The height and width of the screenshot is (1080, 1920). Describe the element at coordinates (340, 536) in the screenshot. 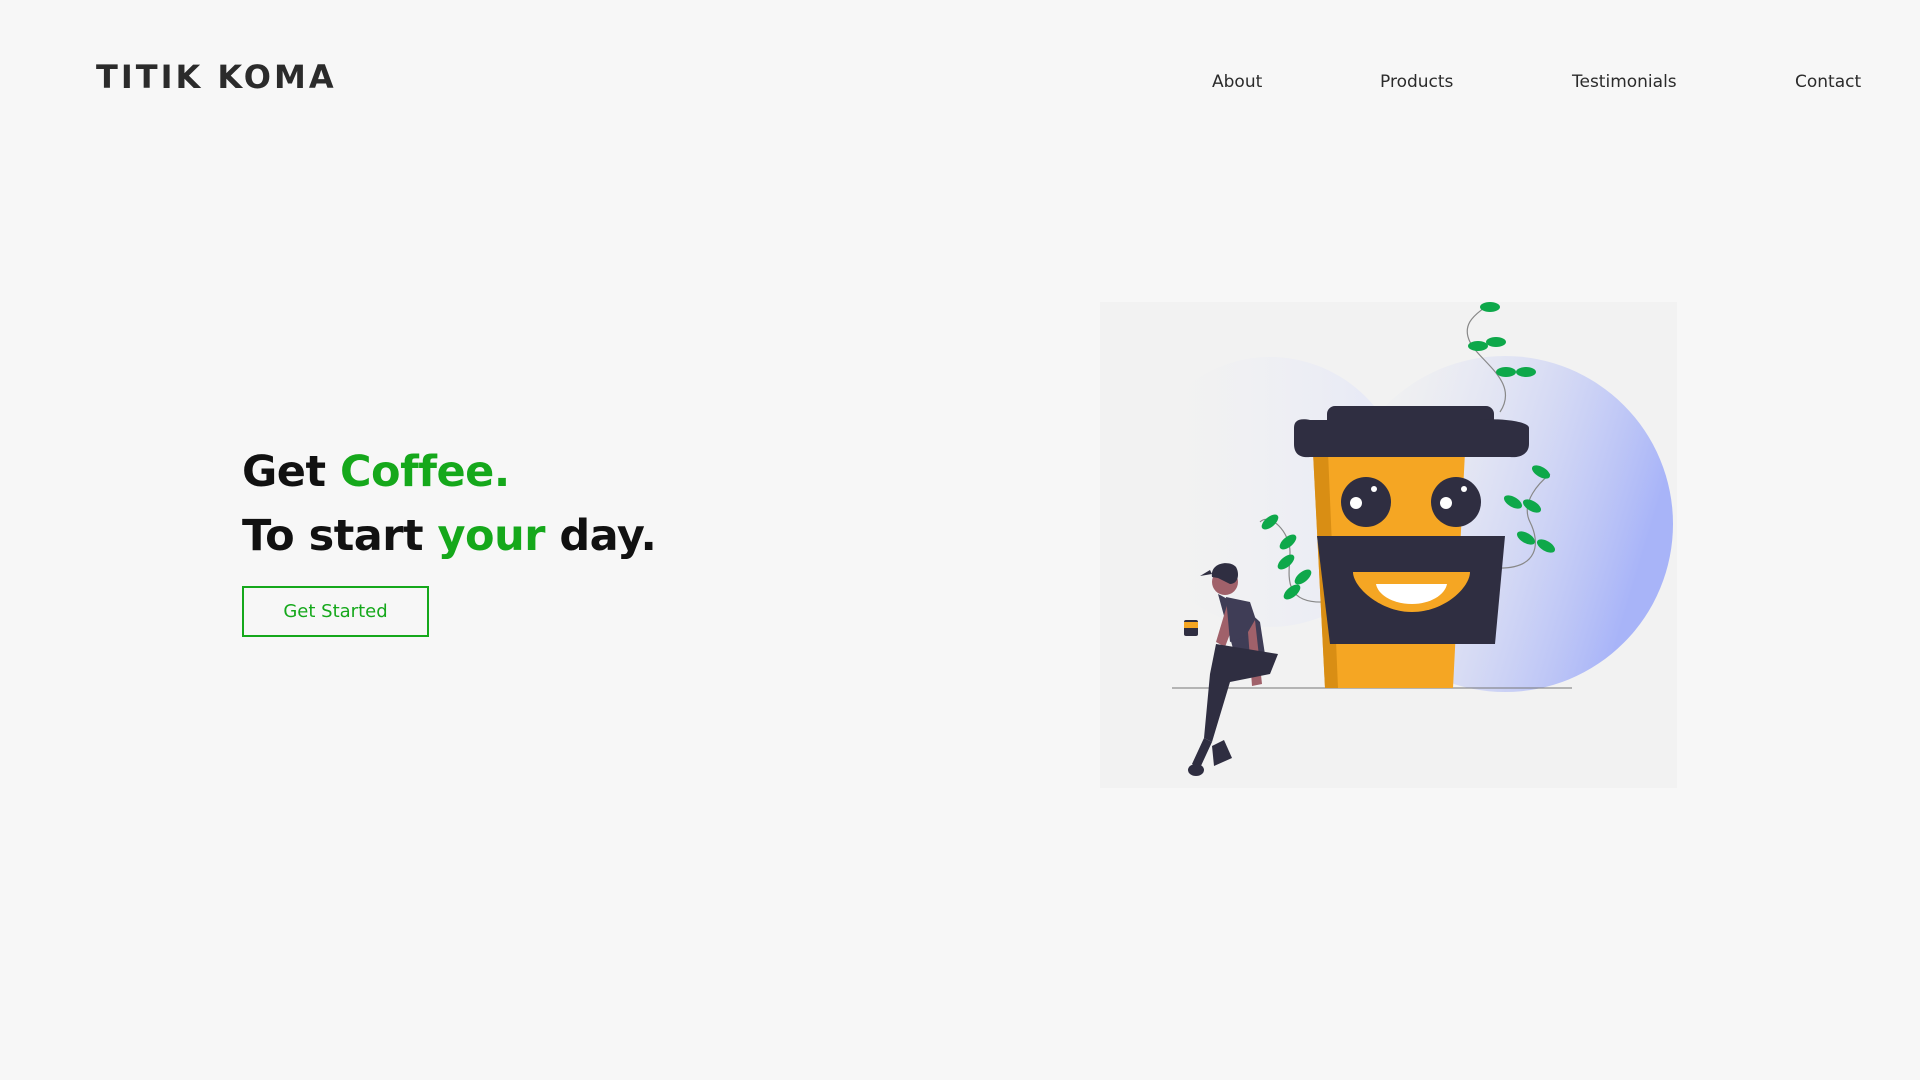

I see `headline-text: To start` at that location.